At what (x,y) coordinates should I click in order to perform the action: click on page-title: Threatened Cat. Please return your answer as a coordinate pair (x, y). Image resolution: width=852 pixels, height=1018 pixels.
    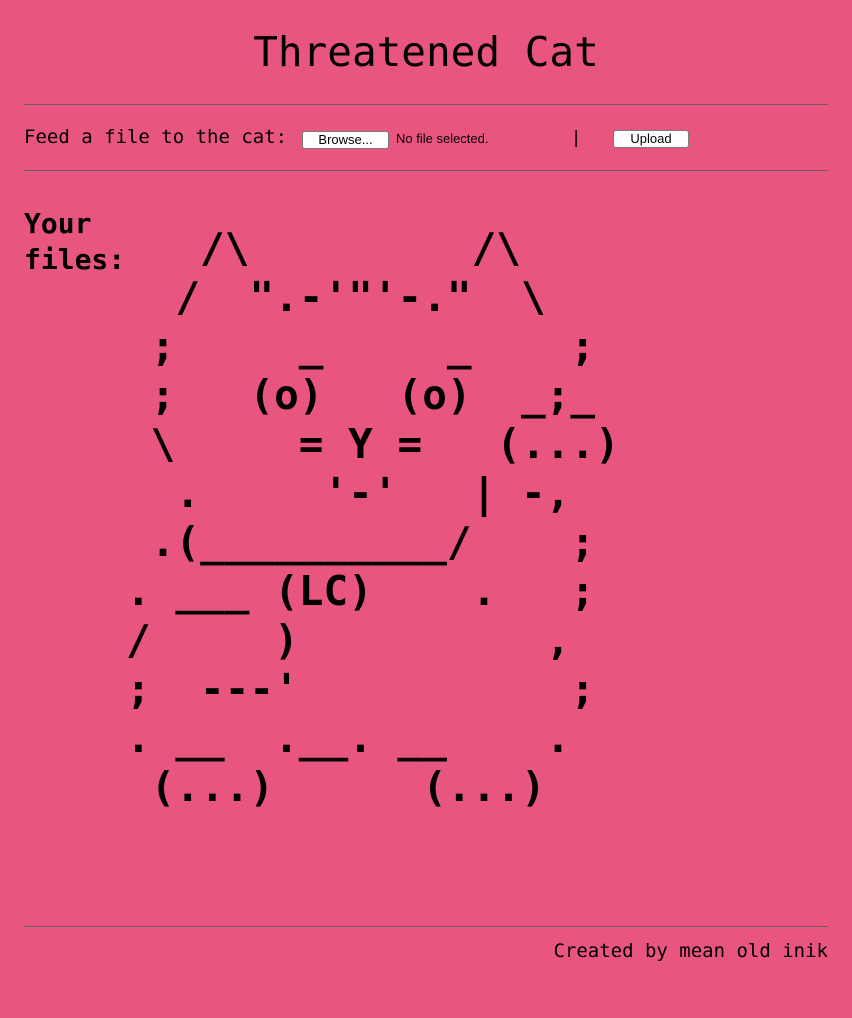
    Looking at the image, I should click on (426, 52).